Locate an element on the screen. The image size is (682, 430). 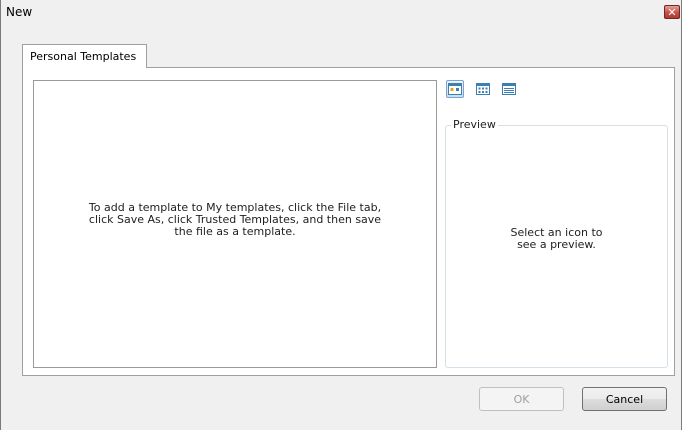
tab-personal-templates: Personal Templates is located at coordinates (84, 56).